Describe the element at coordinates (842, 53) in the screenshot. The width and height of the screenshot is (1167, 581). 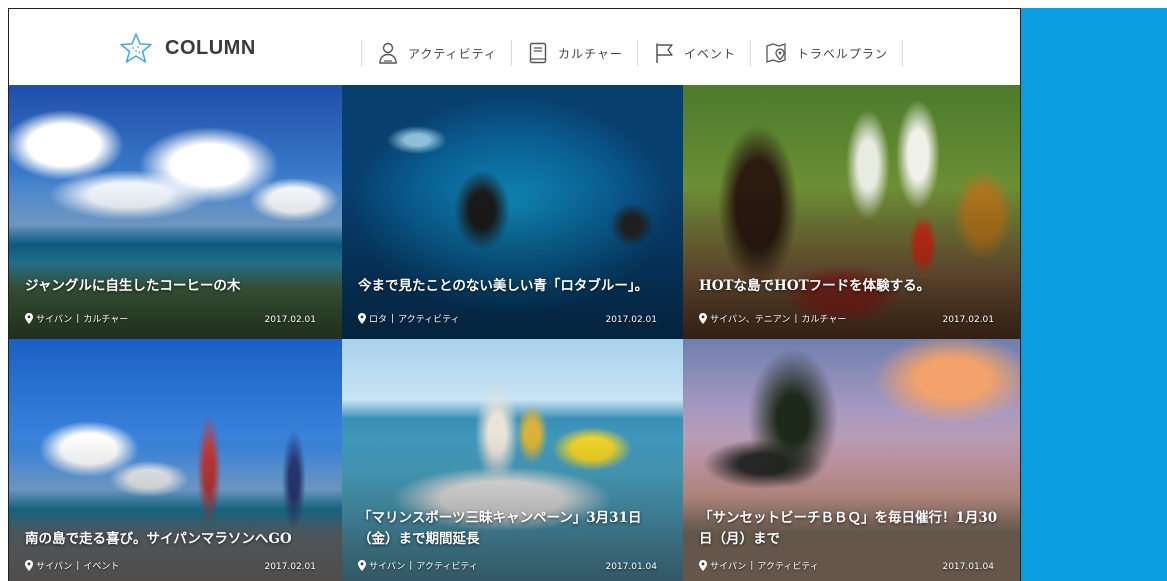
I see `nav-label: トラベルプラン` at that location.